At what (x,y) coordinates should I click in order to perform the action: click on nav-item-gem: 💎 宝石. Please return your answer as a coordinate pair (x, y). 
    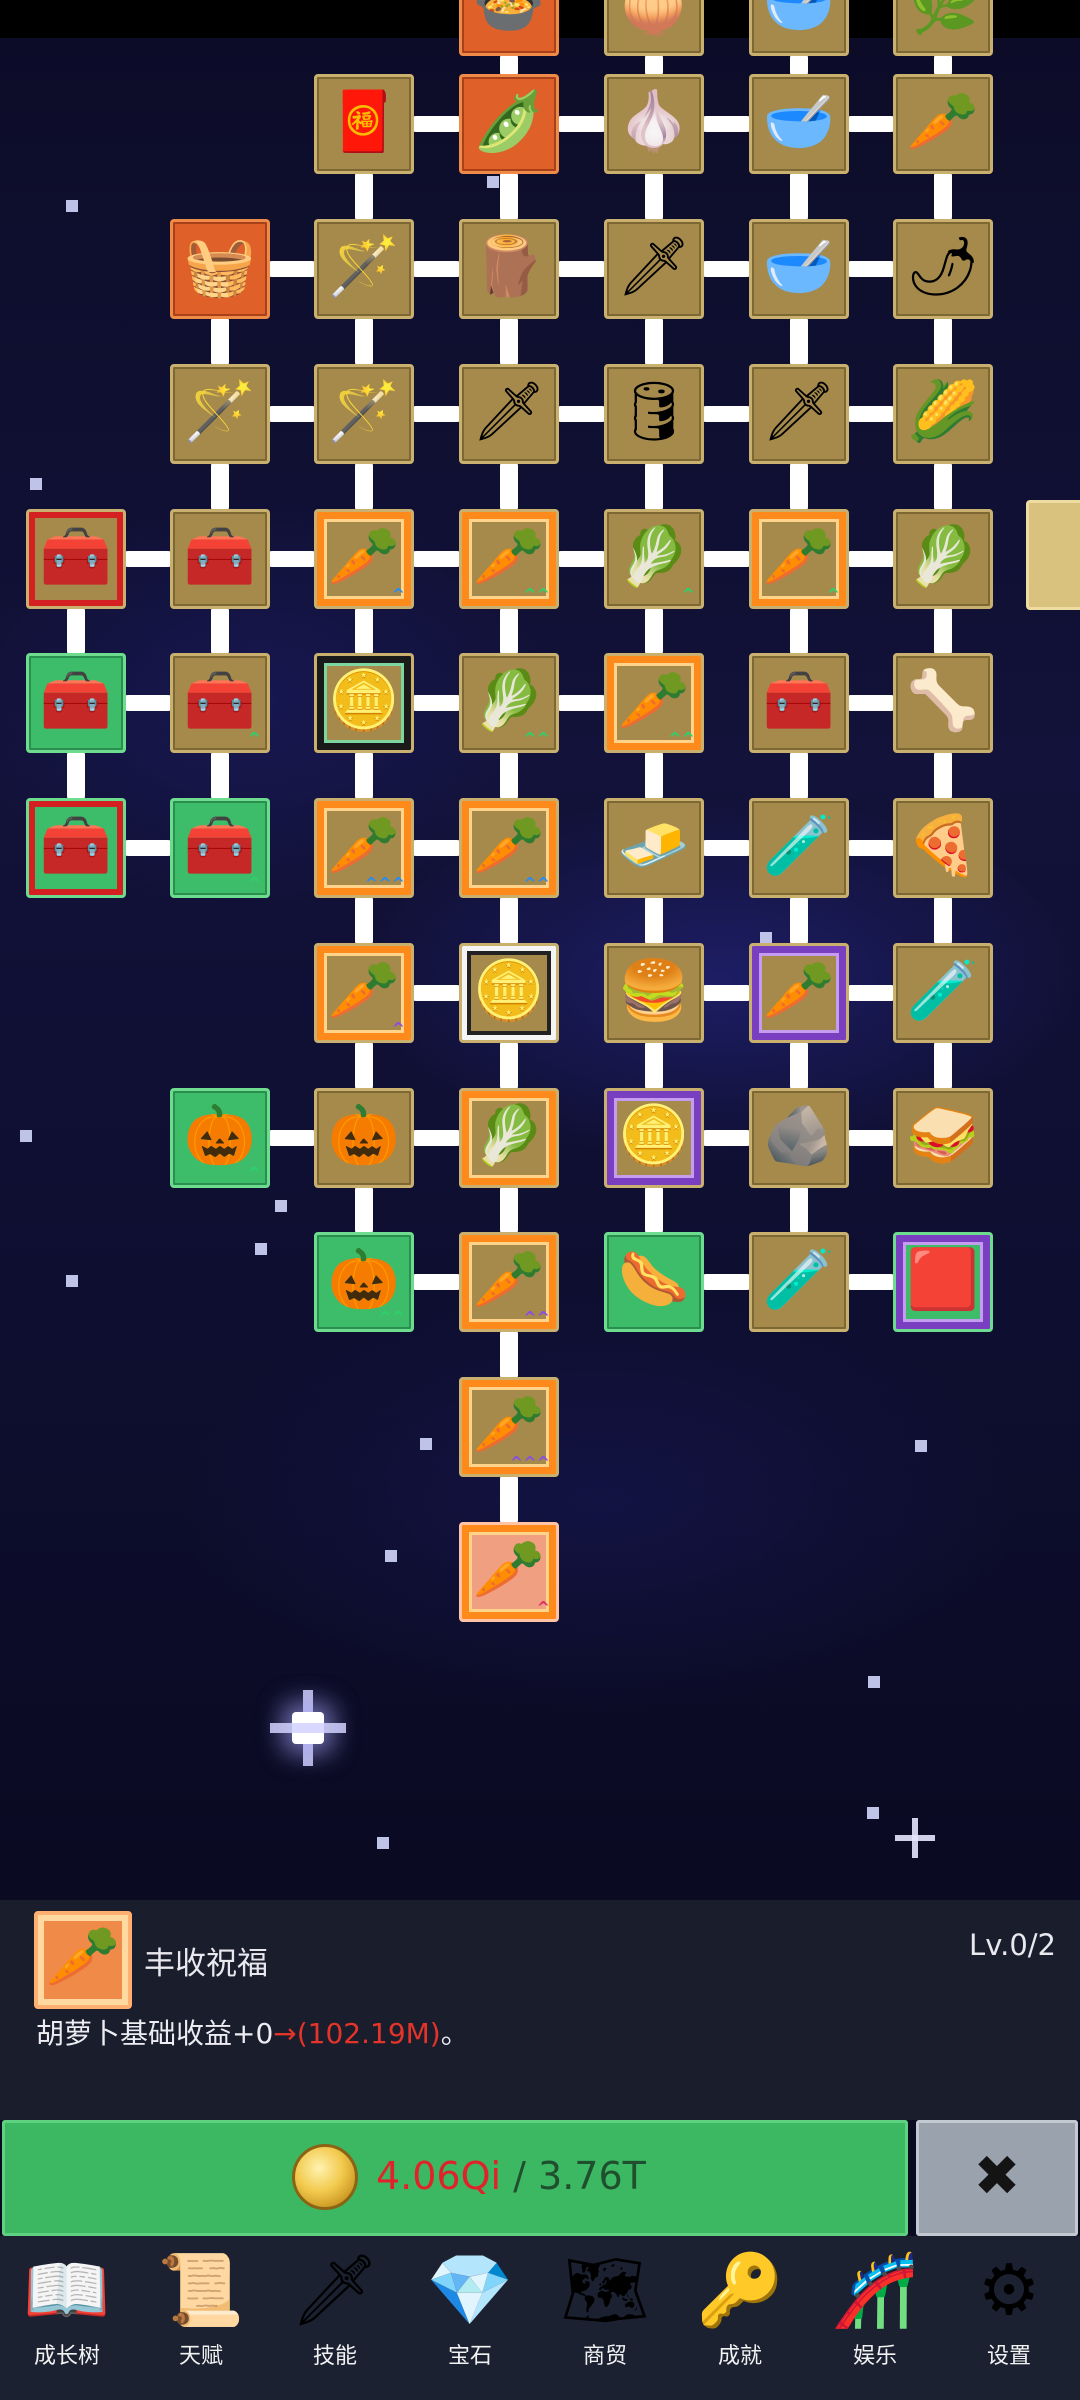
    Looking at the image, I should click on (470, 2321).